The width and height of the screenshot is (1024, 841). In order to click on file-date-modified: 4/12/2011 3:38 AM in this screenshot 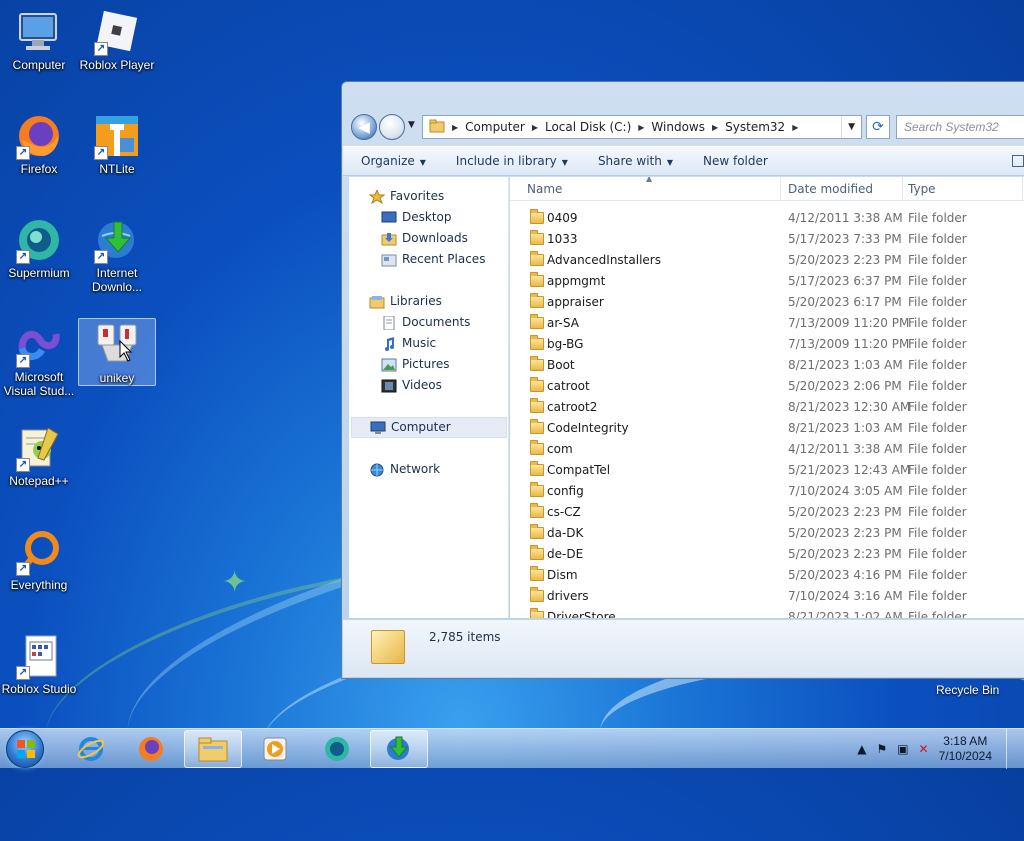, I will do `click(845, 218)`.